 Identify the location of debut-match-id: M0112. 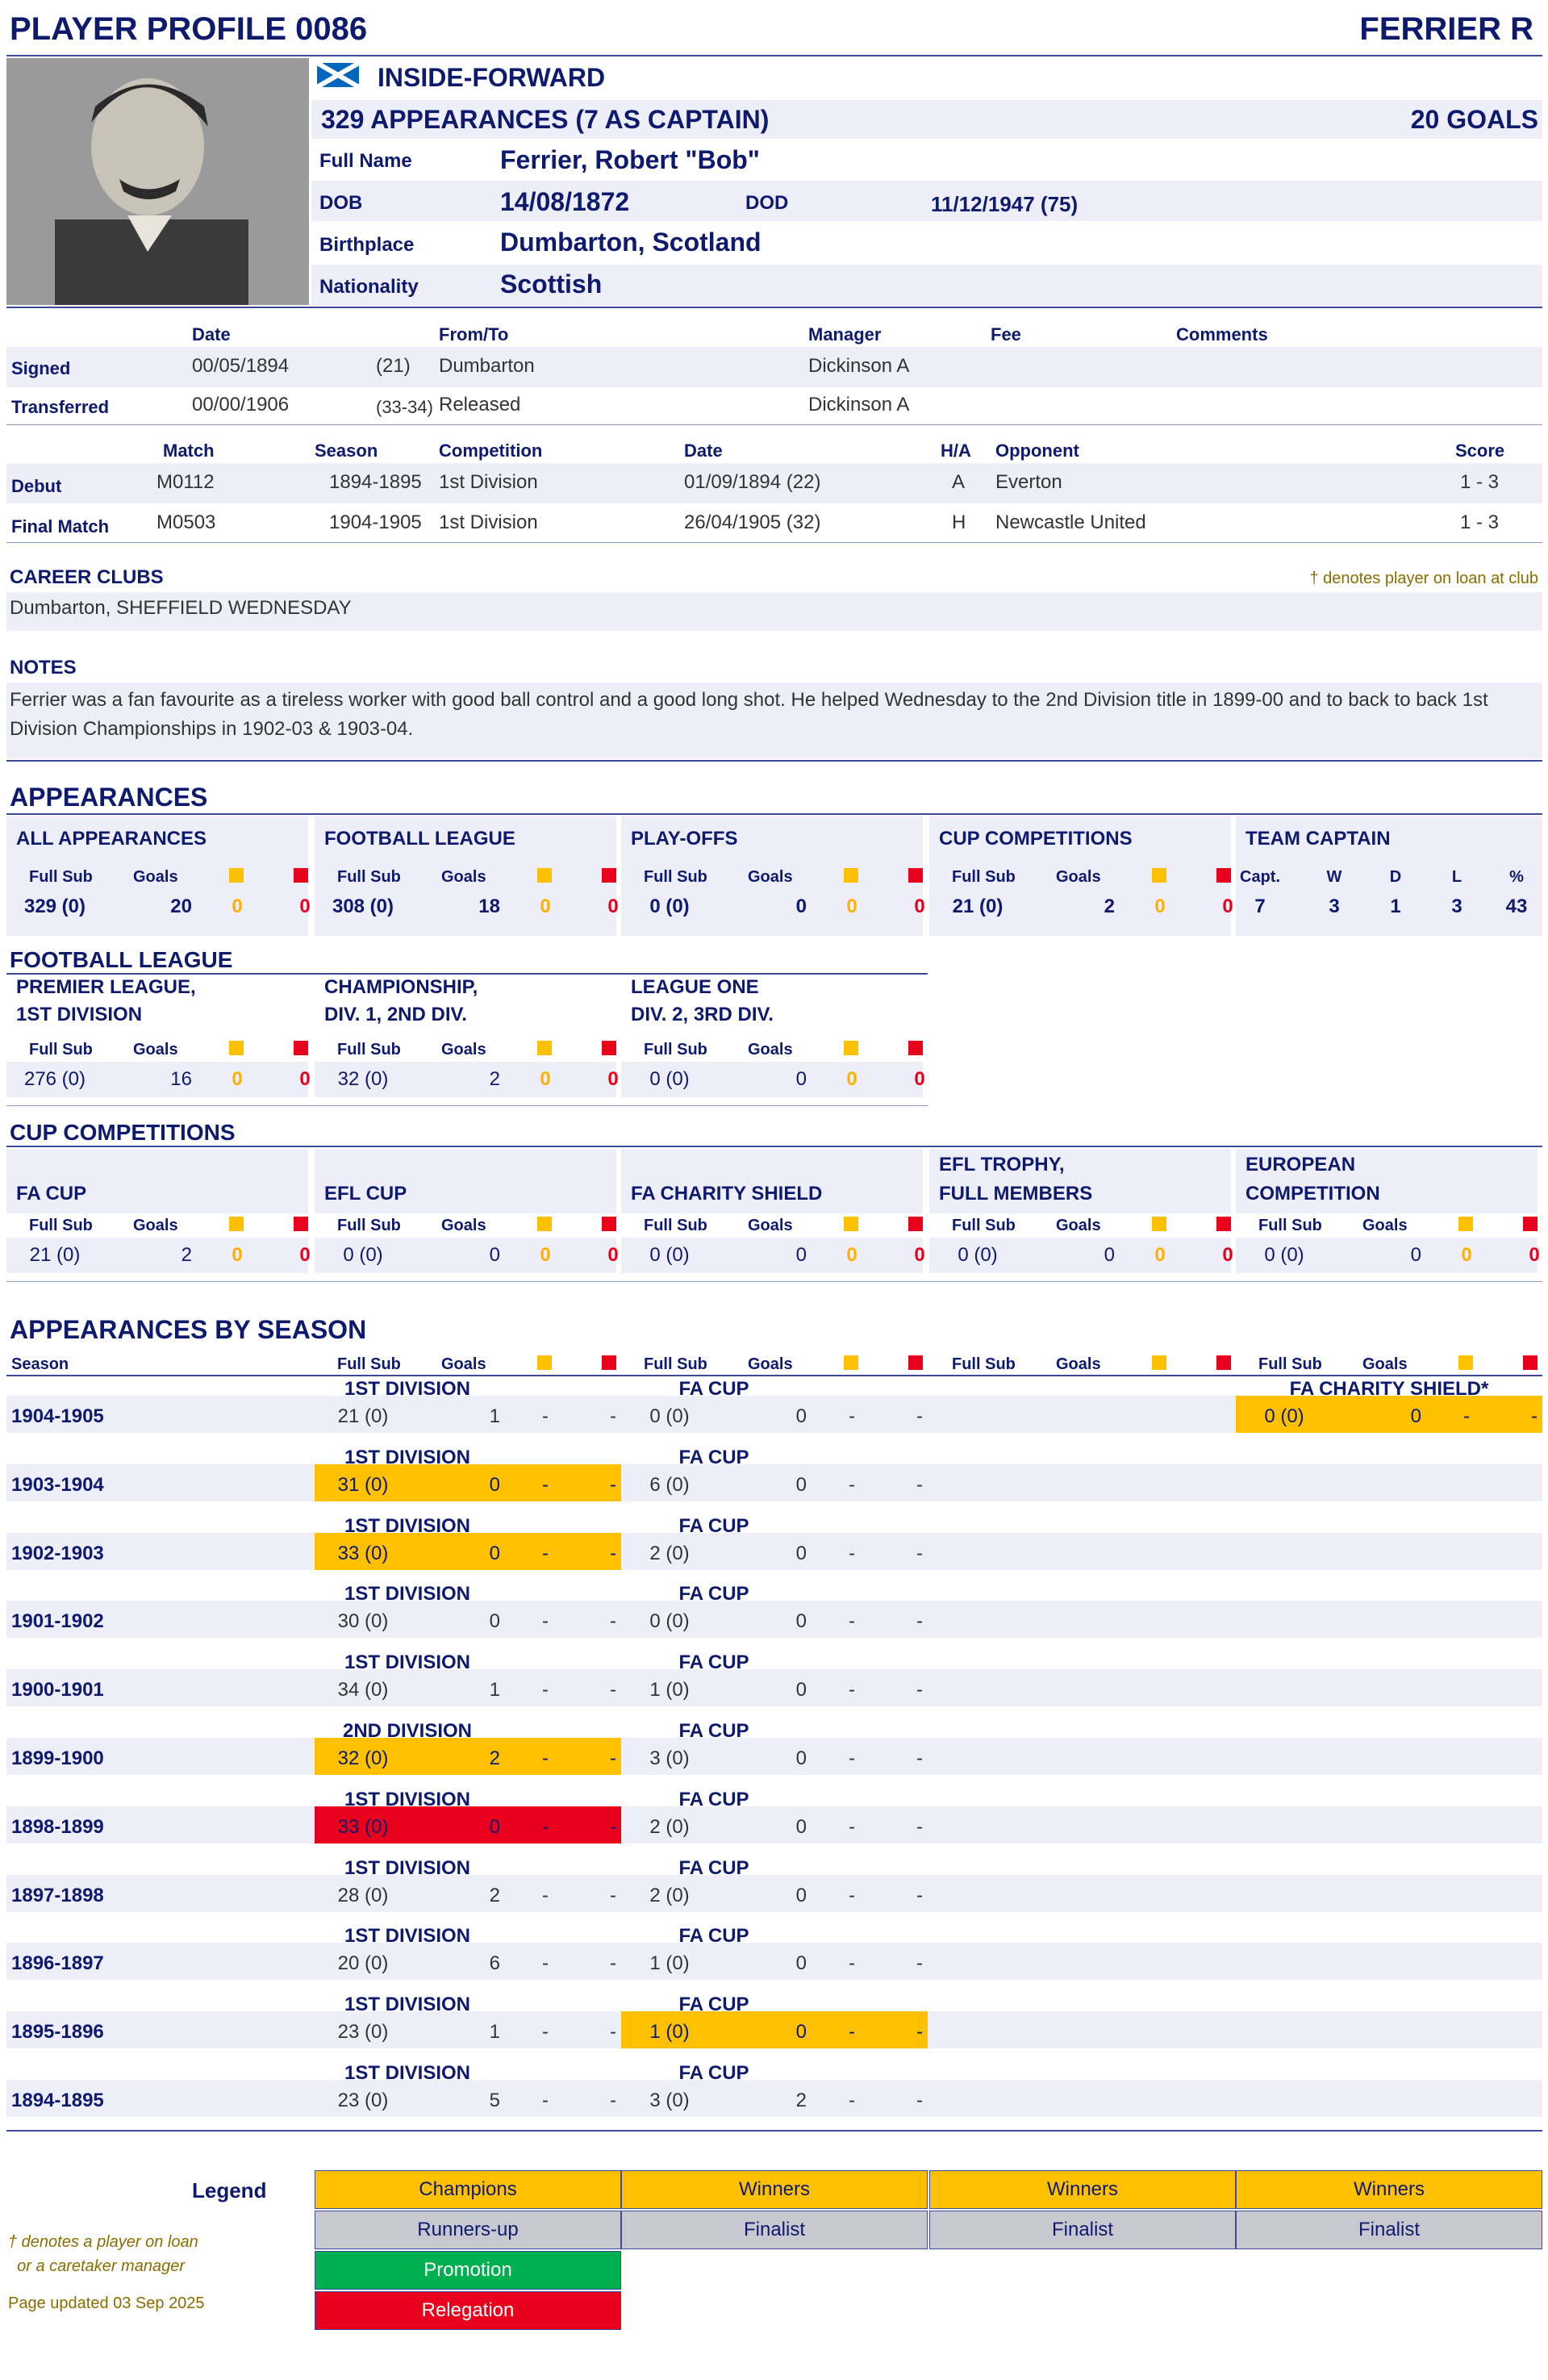
(185, 482).